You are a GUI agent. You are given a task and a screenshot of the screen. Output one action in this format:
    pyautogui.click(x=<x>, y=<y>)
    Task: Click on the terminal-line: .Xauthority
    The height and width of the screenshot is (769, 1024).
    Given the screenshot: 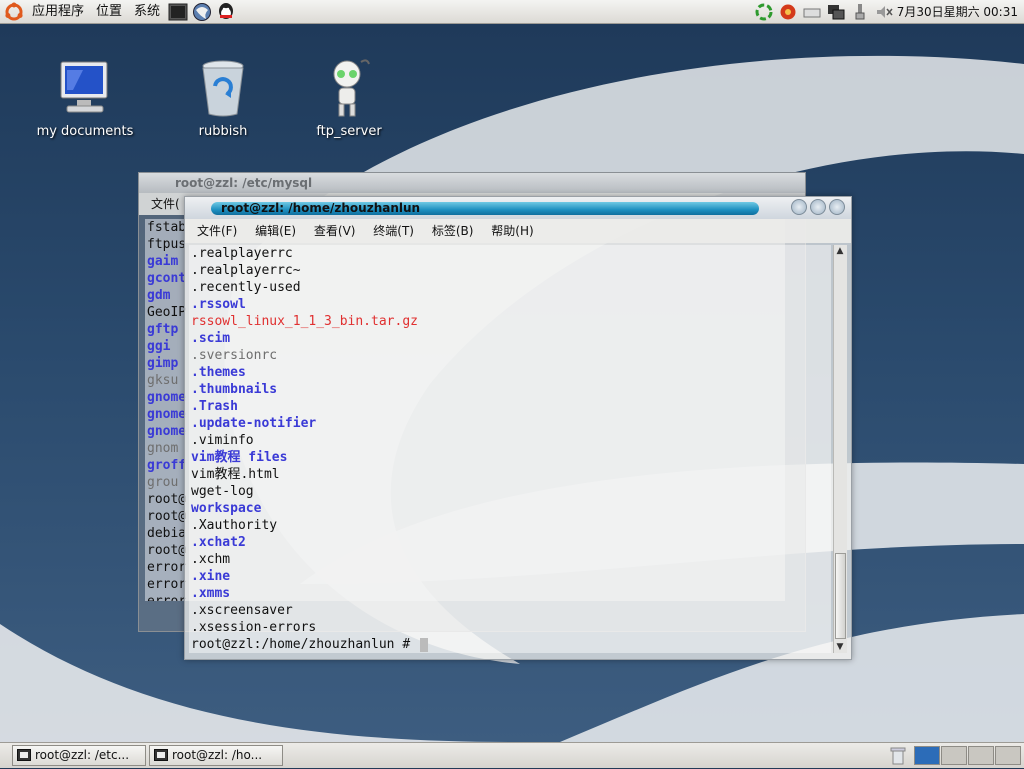 What is the action you would take?
    pyautogui.click(x=234, y=525)
    